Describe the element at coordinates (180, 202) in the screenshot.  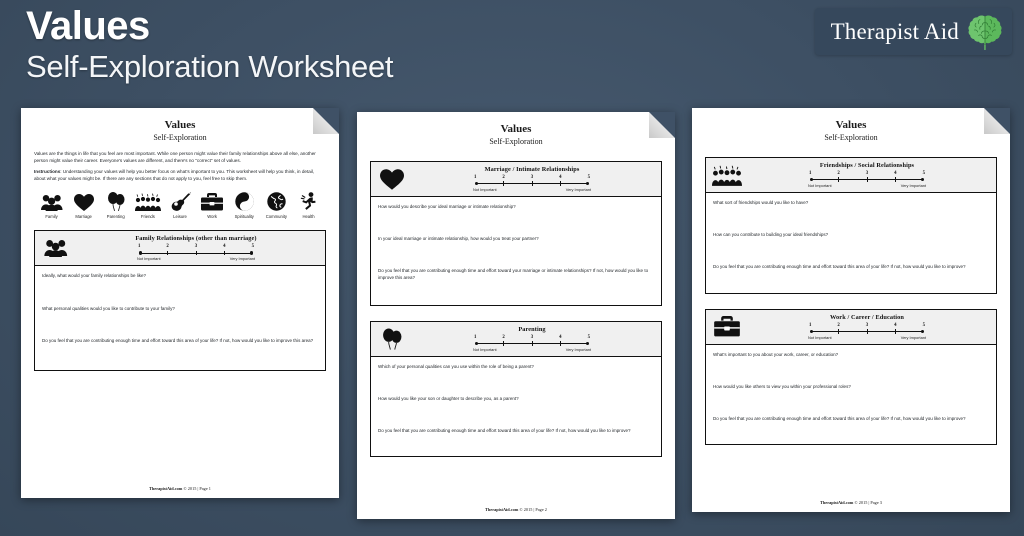
I see `guitar-icon` at that location.